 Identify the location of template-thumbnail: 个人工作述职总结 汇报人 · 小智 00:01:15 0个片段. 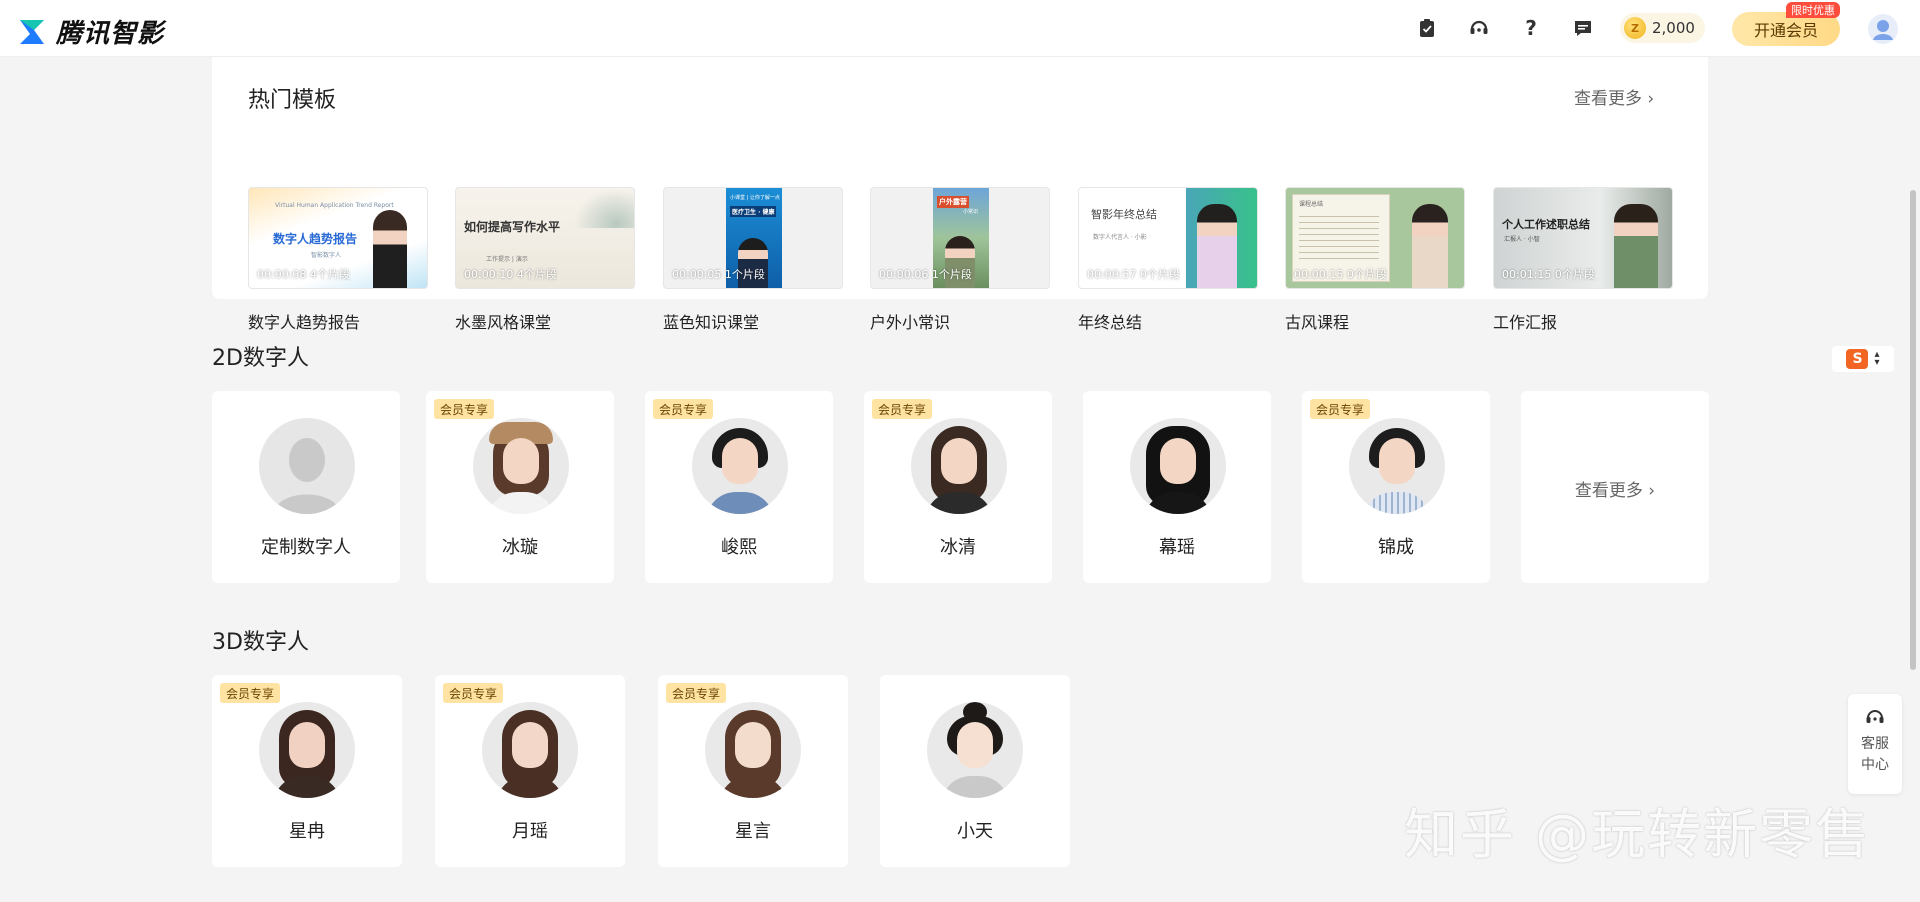
(1583, 238).